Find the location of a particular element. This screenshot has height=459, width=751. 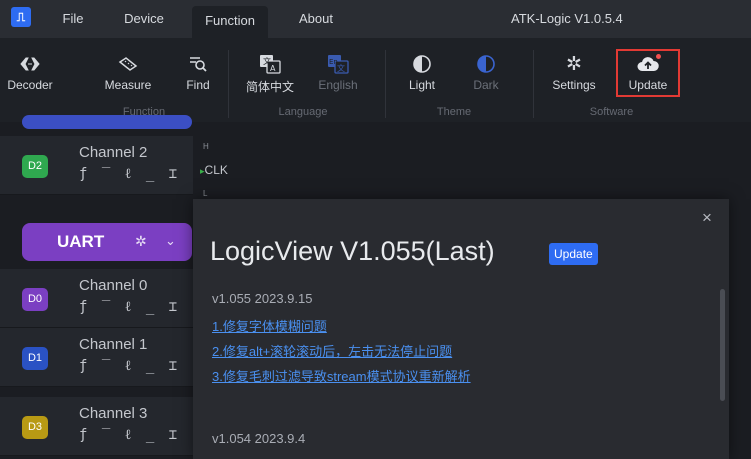

group-label-software: Software is located at coordinates (611, 112).